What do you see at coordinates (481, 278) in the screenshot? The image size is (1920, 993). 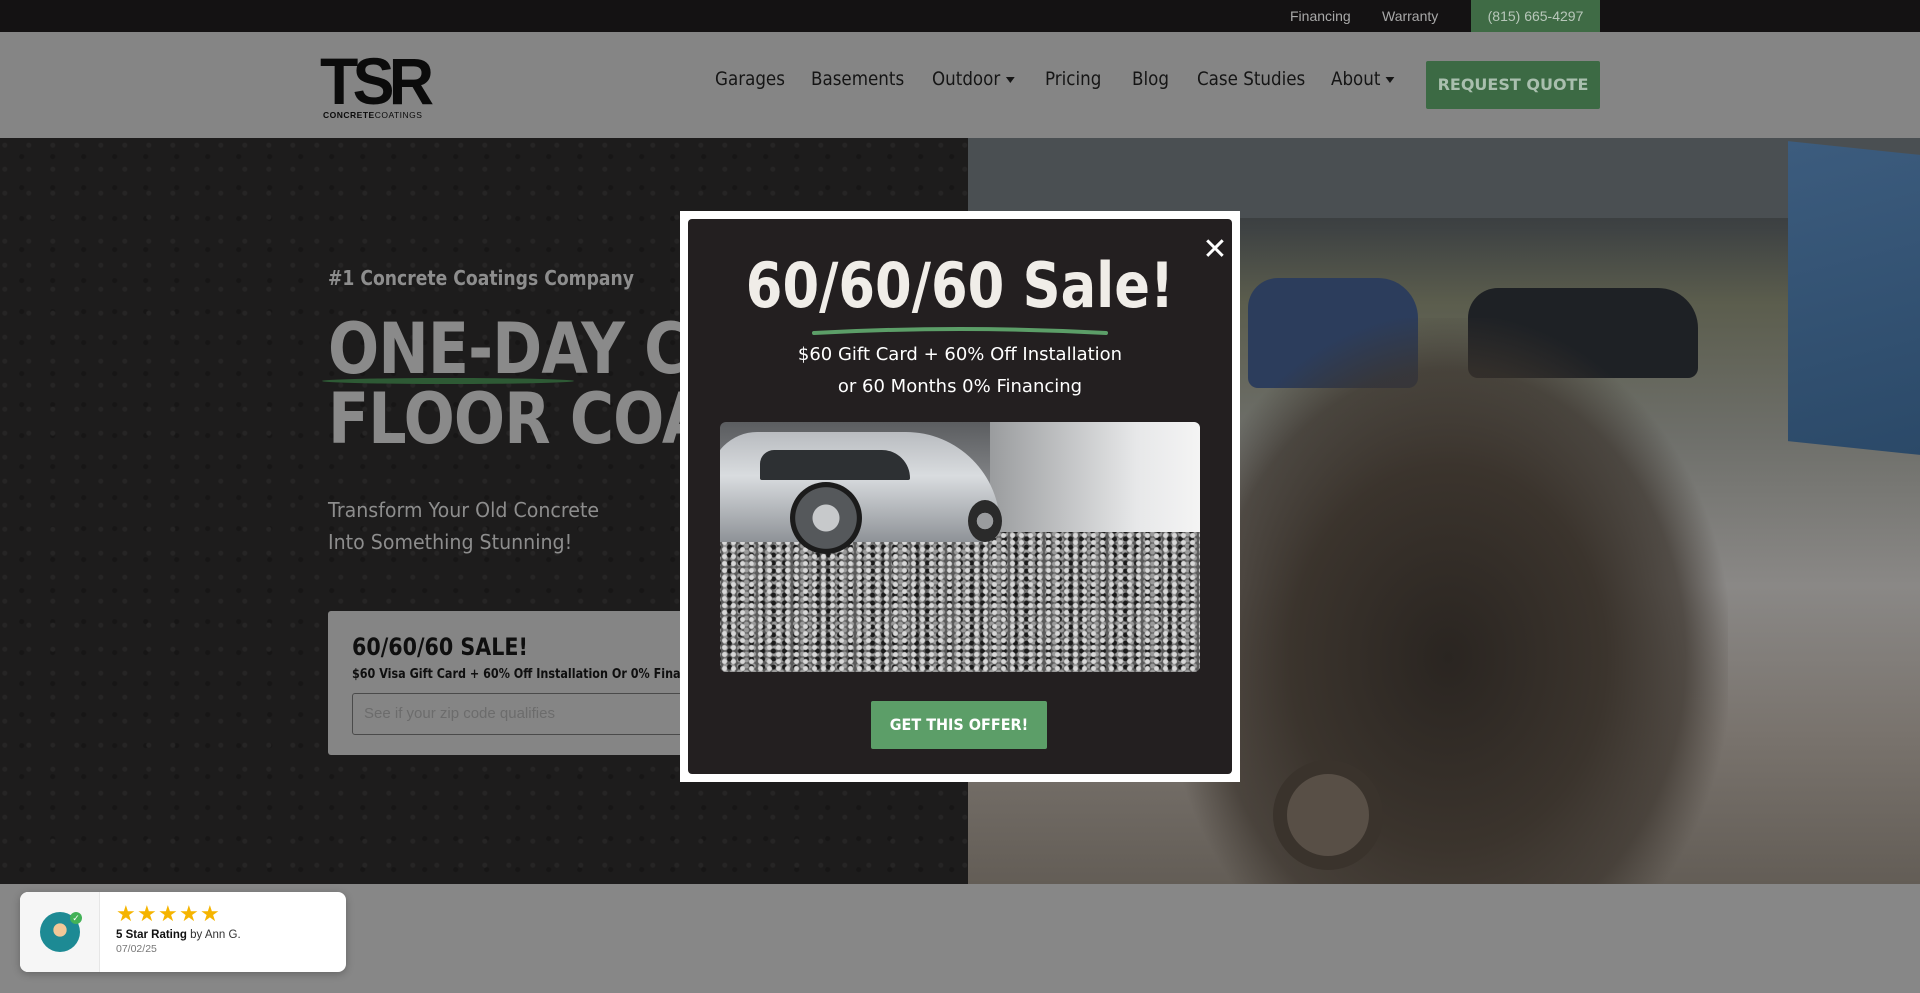 I see `hero-eyebrow: #1 Concrete Coatings Company` at bounding box center [481, 278].